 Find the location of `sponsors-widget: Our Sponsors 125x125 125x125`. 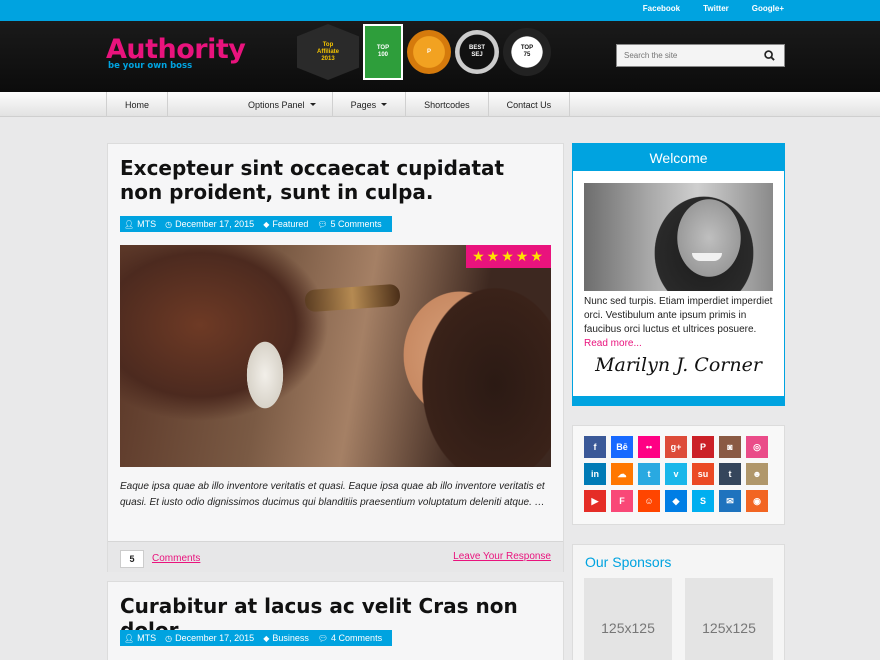

sponsors-widget: Our Sponsors 125x125 125x125 is located at coordinates (678, 602).